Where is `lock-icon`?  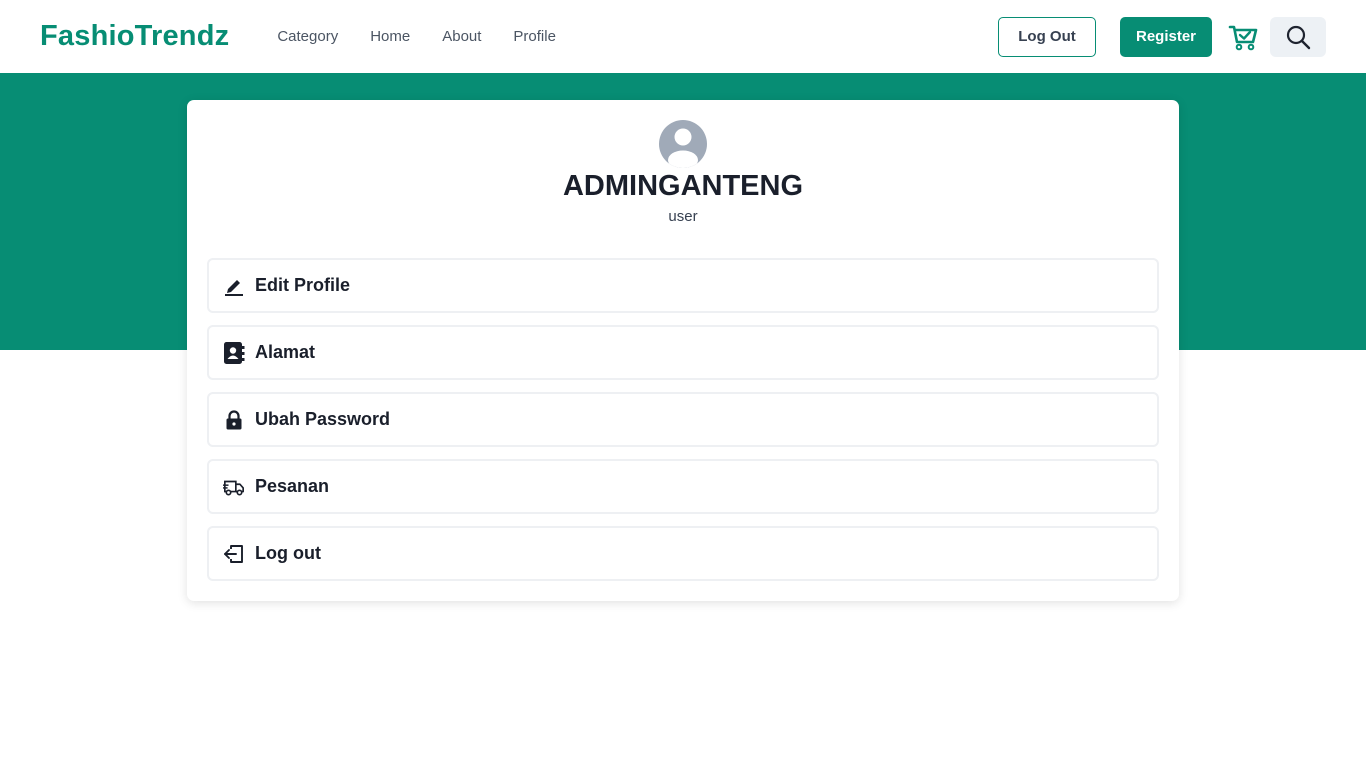
lock-icon is located at coordinates (234, 419).